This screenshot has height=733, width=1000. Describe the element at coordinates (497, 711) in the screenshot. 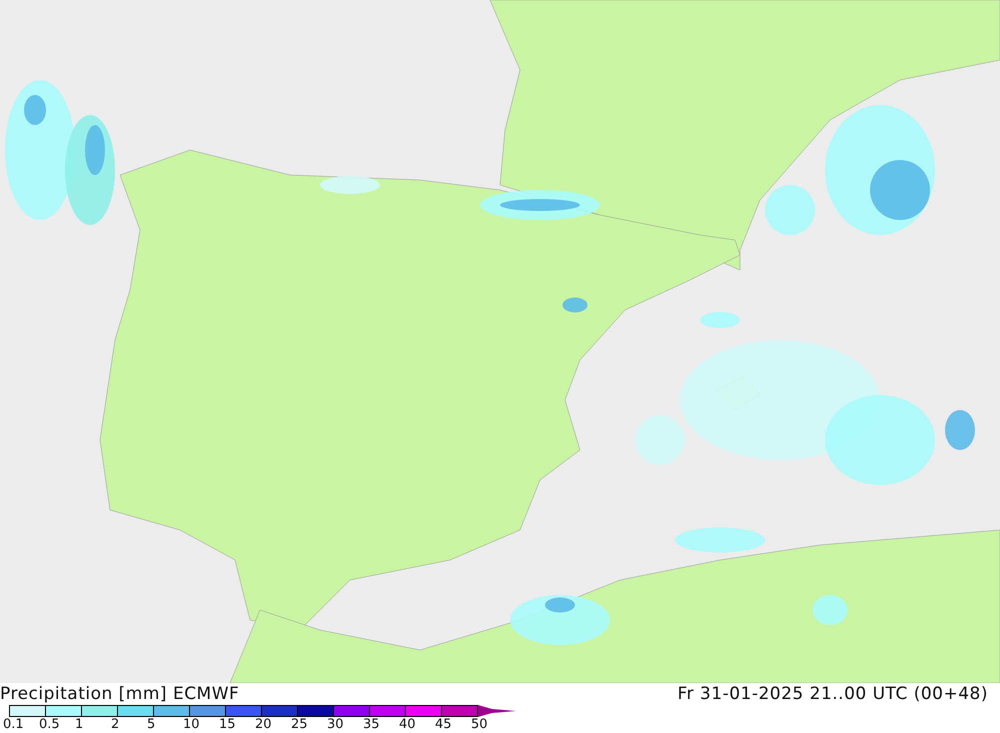

I see `legend-arrow-icon` at that location.